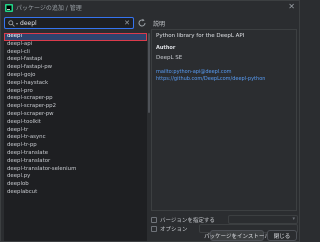  What do you see at coordinates (75, 123) in the screenshot?
I see `package-list-item: deepl-toolkit` at bounding box center [75, 123].